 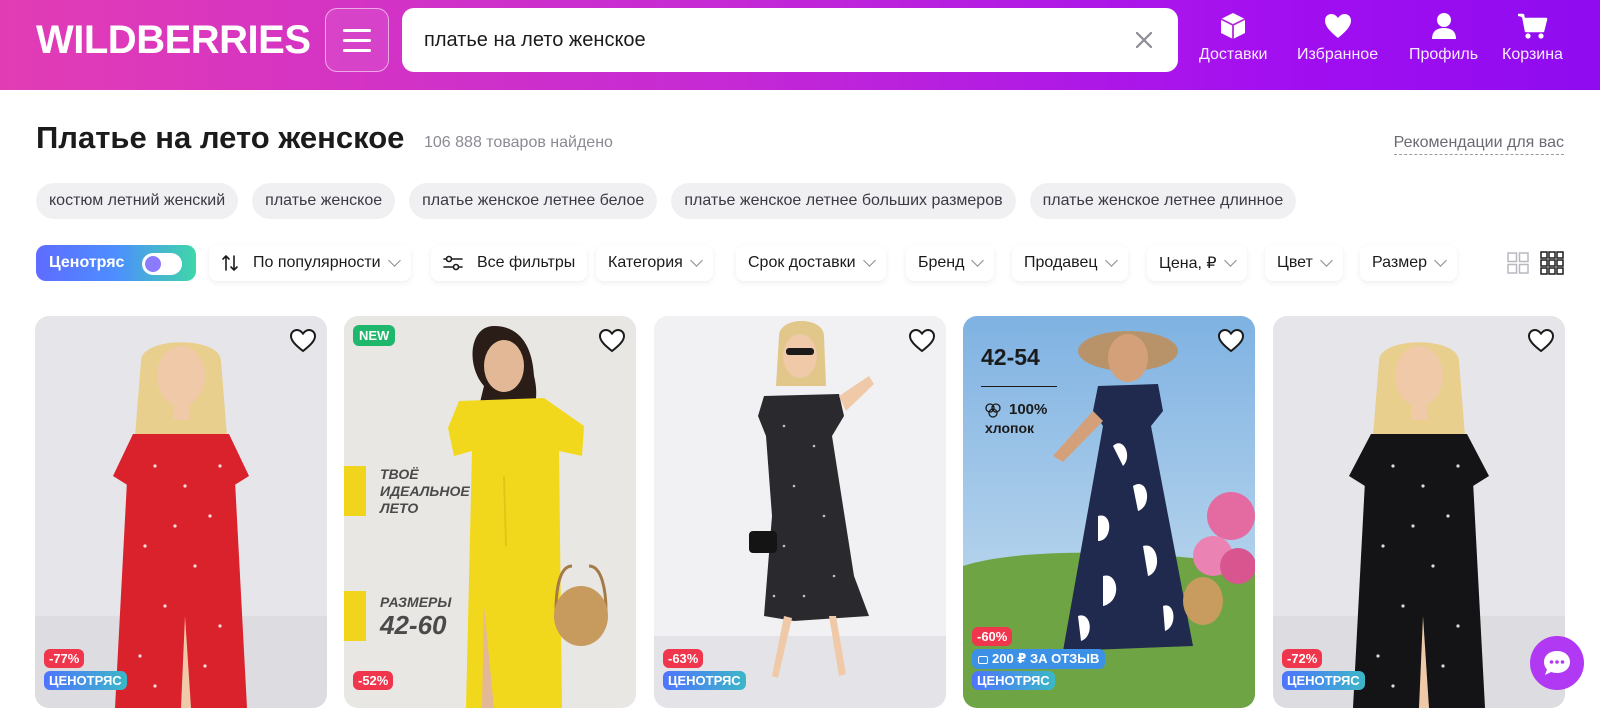 I want to click on search-box, so click(x=790, y=40).